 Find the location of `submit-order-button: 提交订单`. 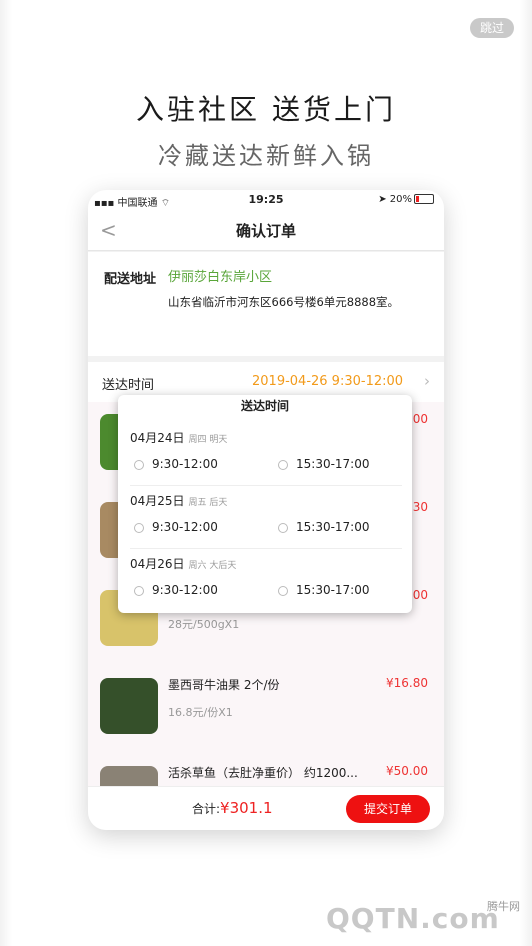

submit-order-button: 提交订单 is located at coordinates (388, 809).